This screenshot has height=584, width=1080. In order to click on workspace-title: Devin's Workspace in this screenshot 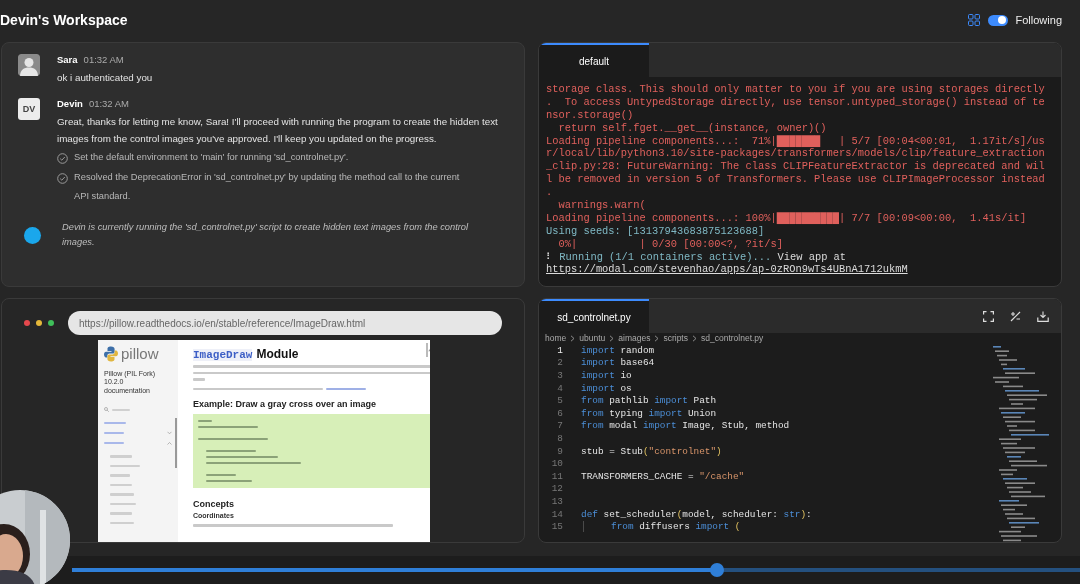, I will do `click(64, 20)`.